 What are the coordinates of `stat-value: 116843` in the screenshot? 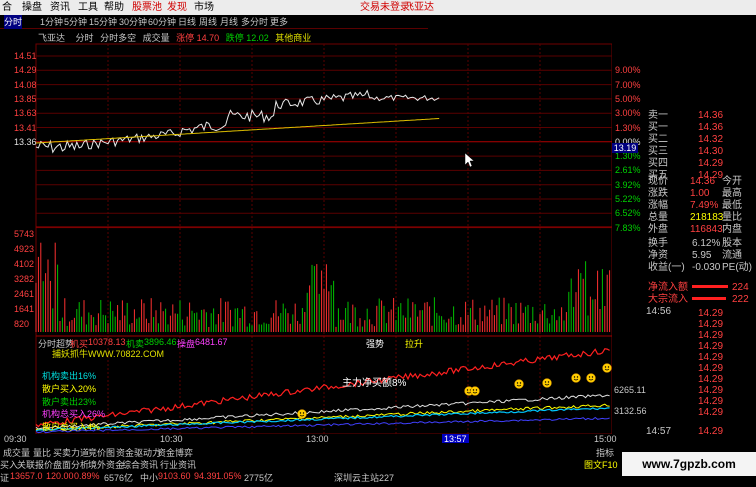 It's located at (706, 229).